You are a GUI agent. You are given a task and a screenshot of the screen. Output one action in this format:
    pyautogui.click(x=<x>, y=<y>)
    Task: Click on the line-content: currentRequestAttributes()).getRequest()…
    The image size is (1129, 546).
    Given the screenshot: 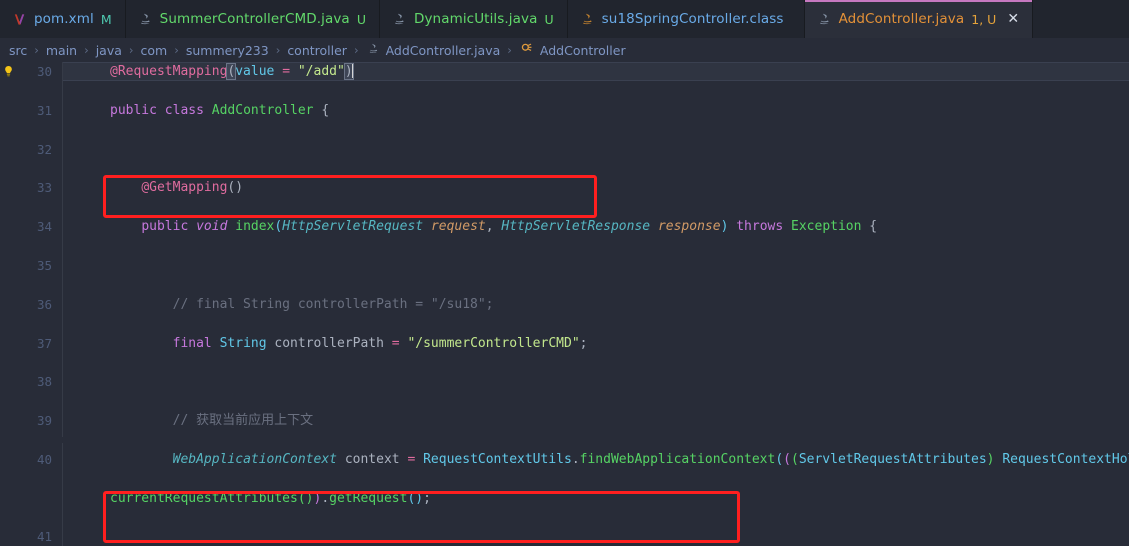 What is the action you would take?
    pyautogui.click(x=270, y=498)
    